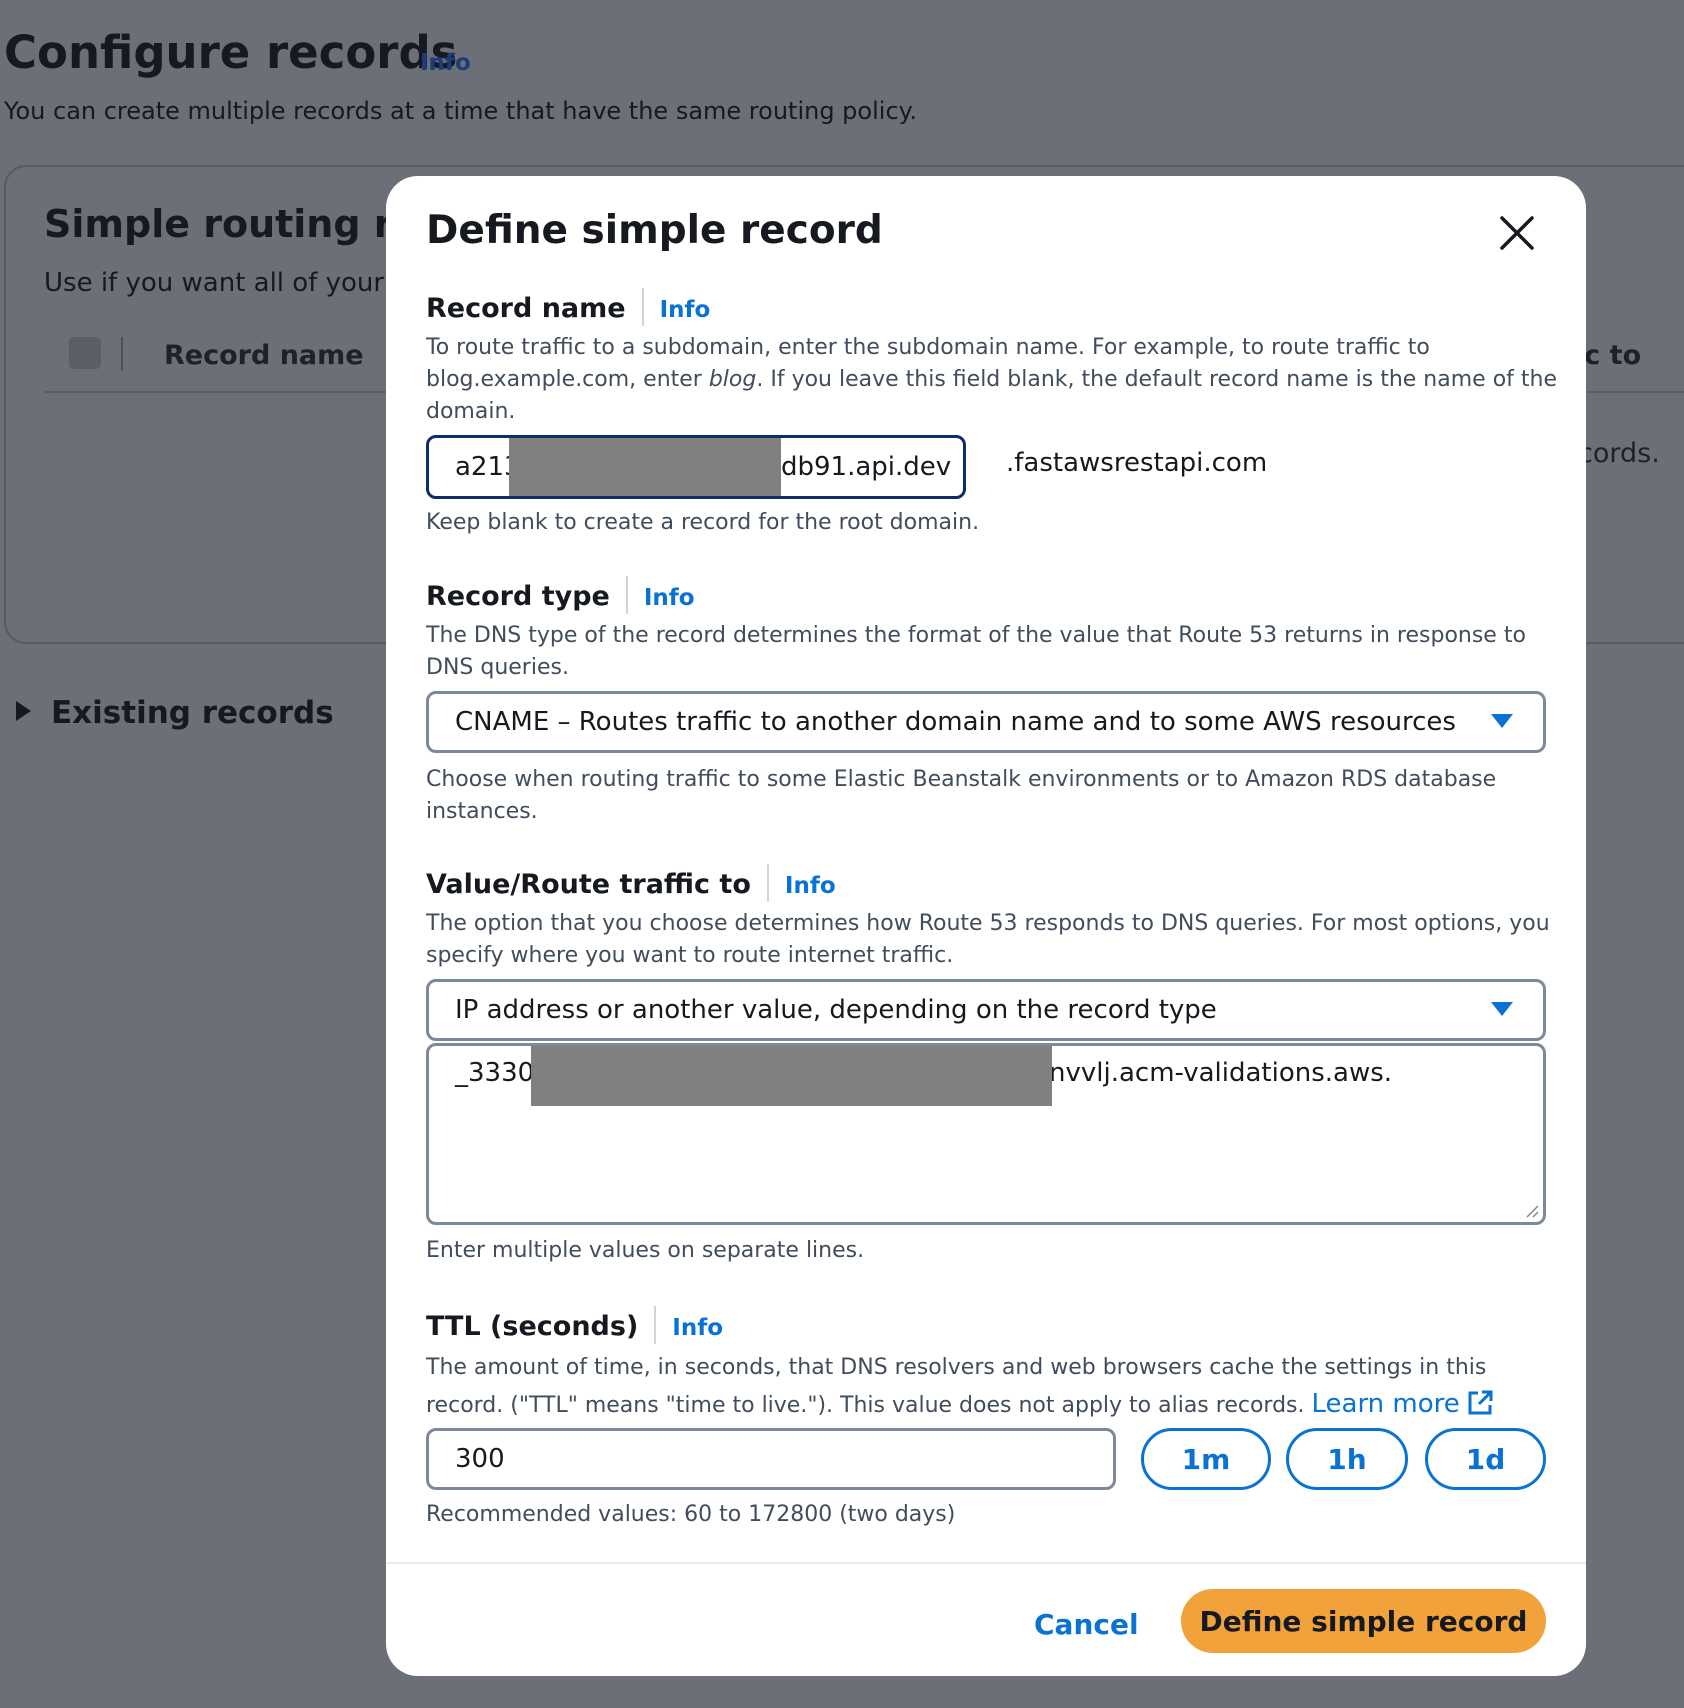 The height and width of the screenshot is (1708, 1684). What do you see at coordinates (495, 1073) in the screenshot?
I see `value-textarea-start: _3330` at bounding box center [495, 1073].